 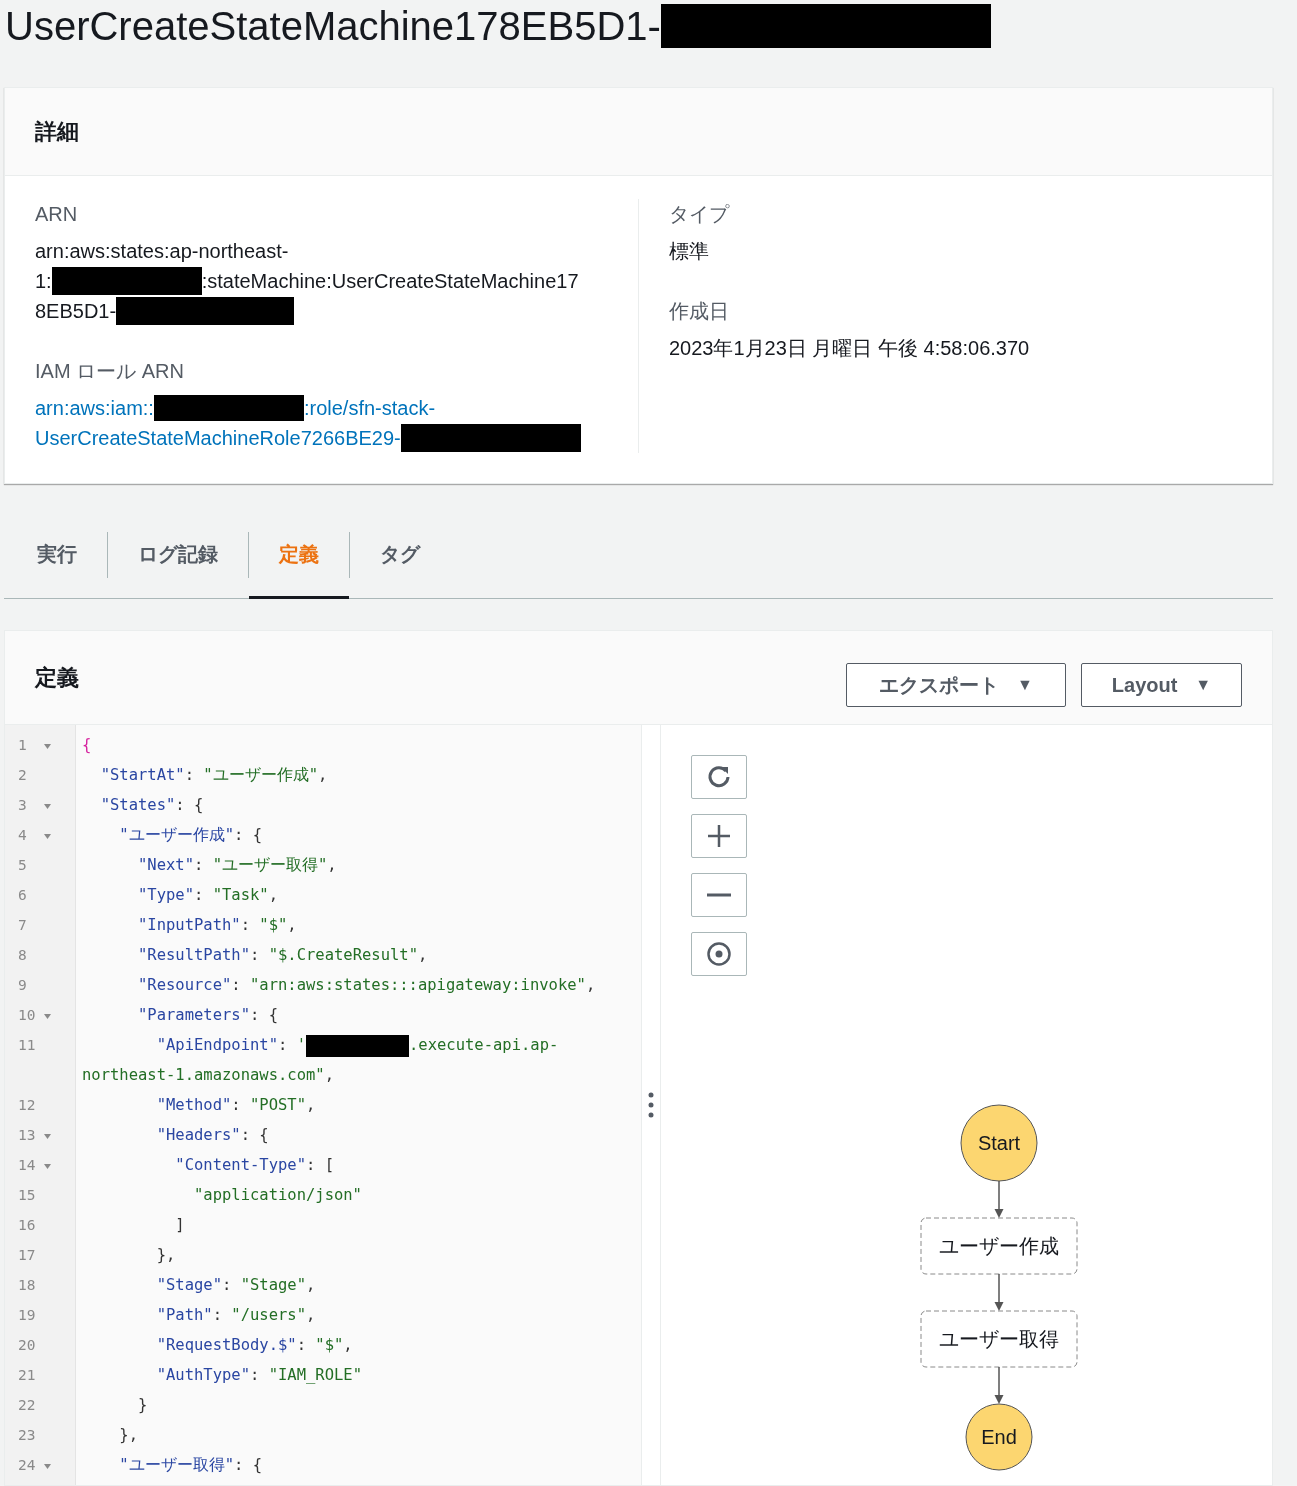 I want to click on code-line: "ResultPath": "$.CreateResult",, so click(x=282, y=956).